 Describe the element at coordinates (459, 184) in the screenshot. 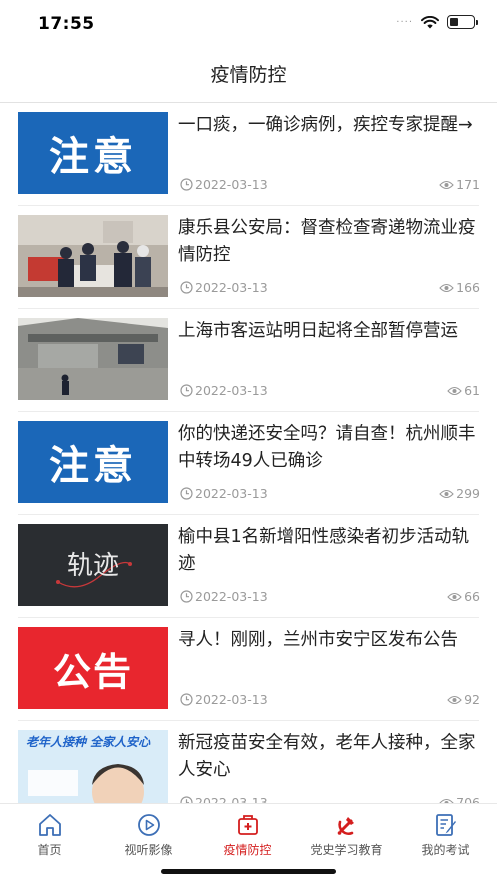

I see `news-views: 171` at that location.